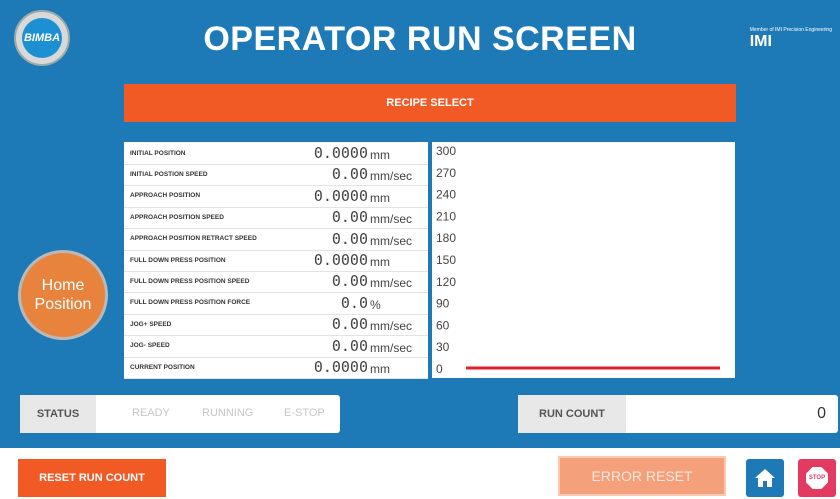  What do you see at coordinates (151, 413) in the screenshot?
I see `status-ready: READY` at bounding box center [151, 413].